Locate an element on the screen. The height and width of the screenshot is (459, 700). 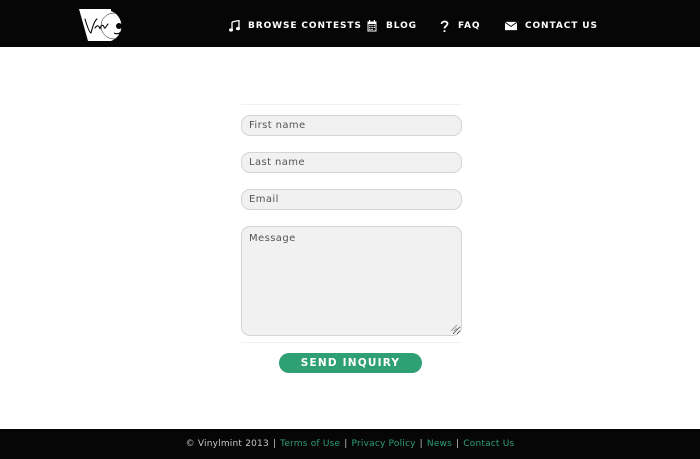
nav-faq: FAQ is located at coordinates (459, 26).